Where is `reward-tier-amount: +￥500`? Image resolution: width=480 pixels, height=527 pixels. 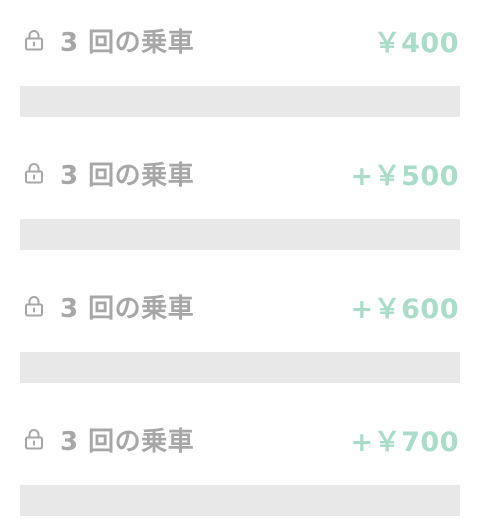 reward-tier-amount: +￥500 is located at coordinates (404, 176).